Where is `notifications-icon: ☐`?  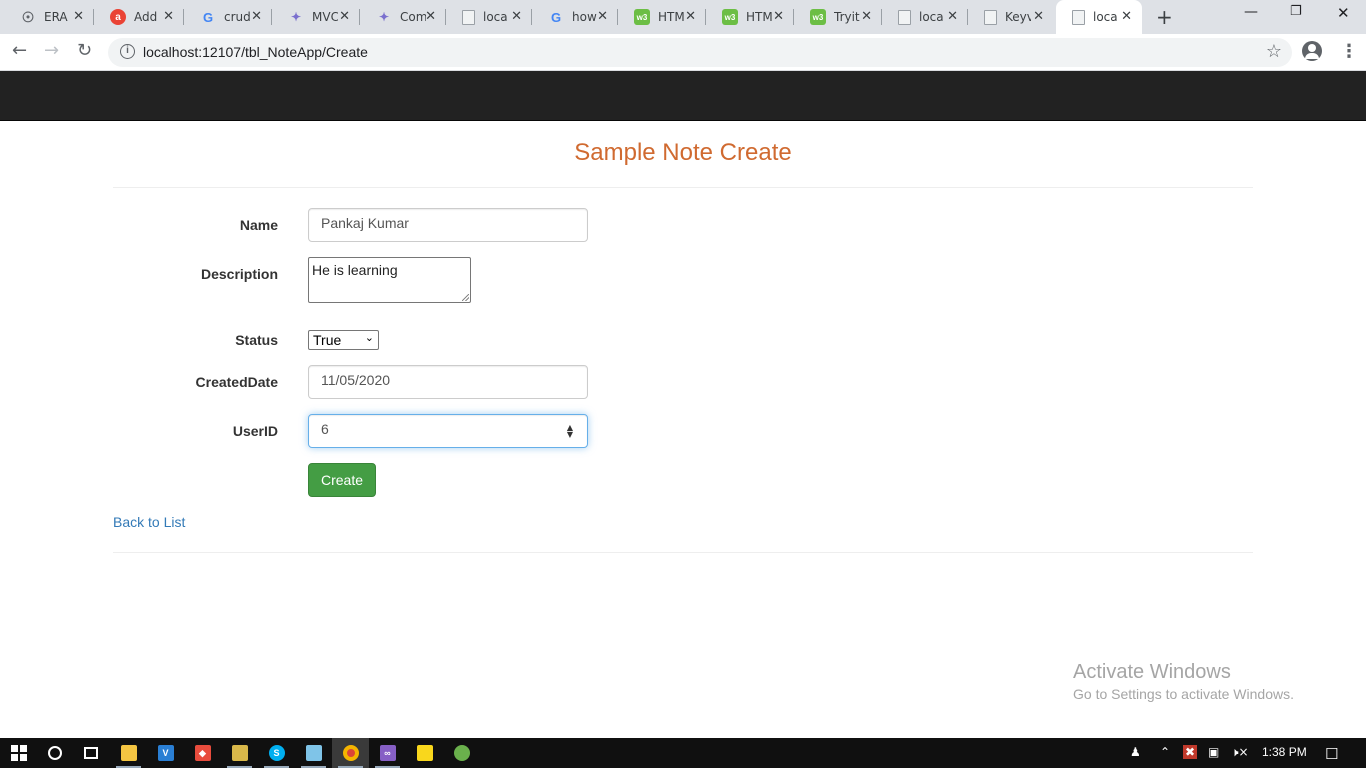
notifications-icon: ☐ is located at coordinates (1331, 754).